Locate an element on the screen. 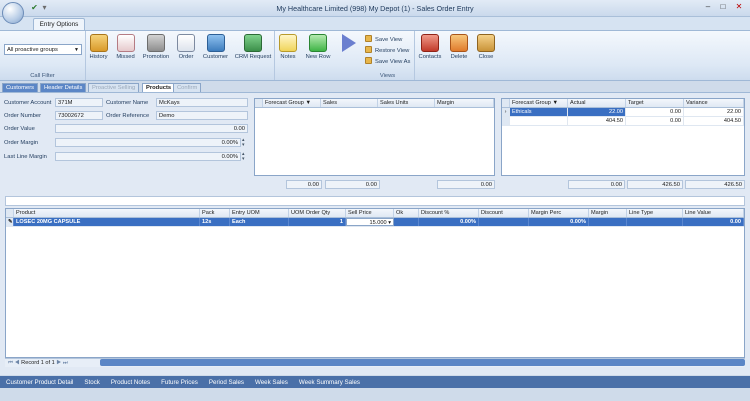 Image resolution: width=750 pixels, height=401 pixels. ok-column-header: Ok is located at coordinates (406, 213).